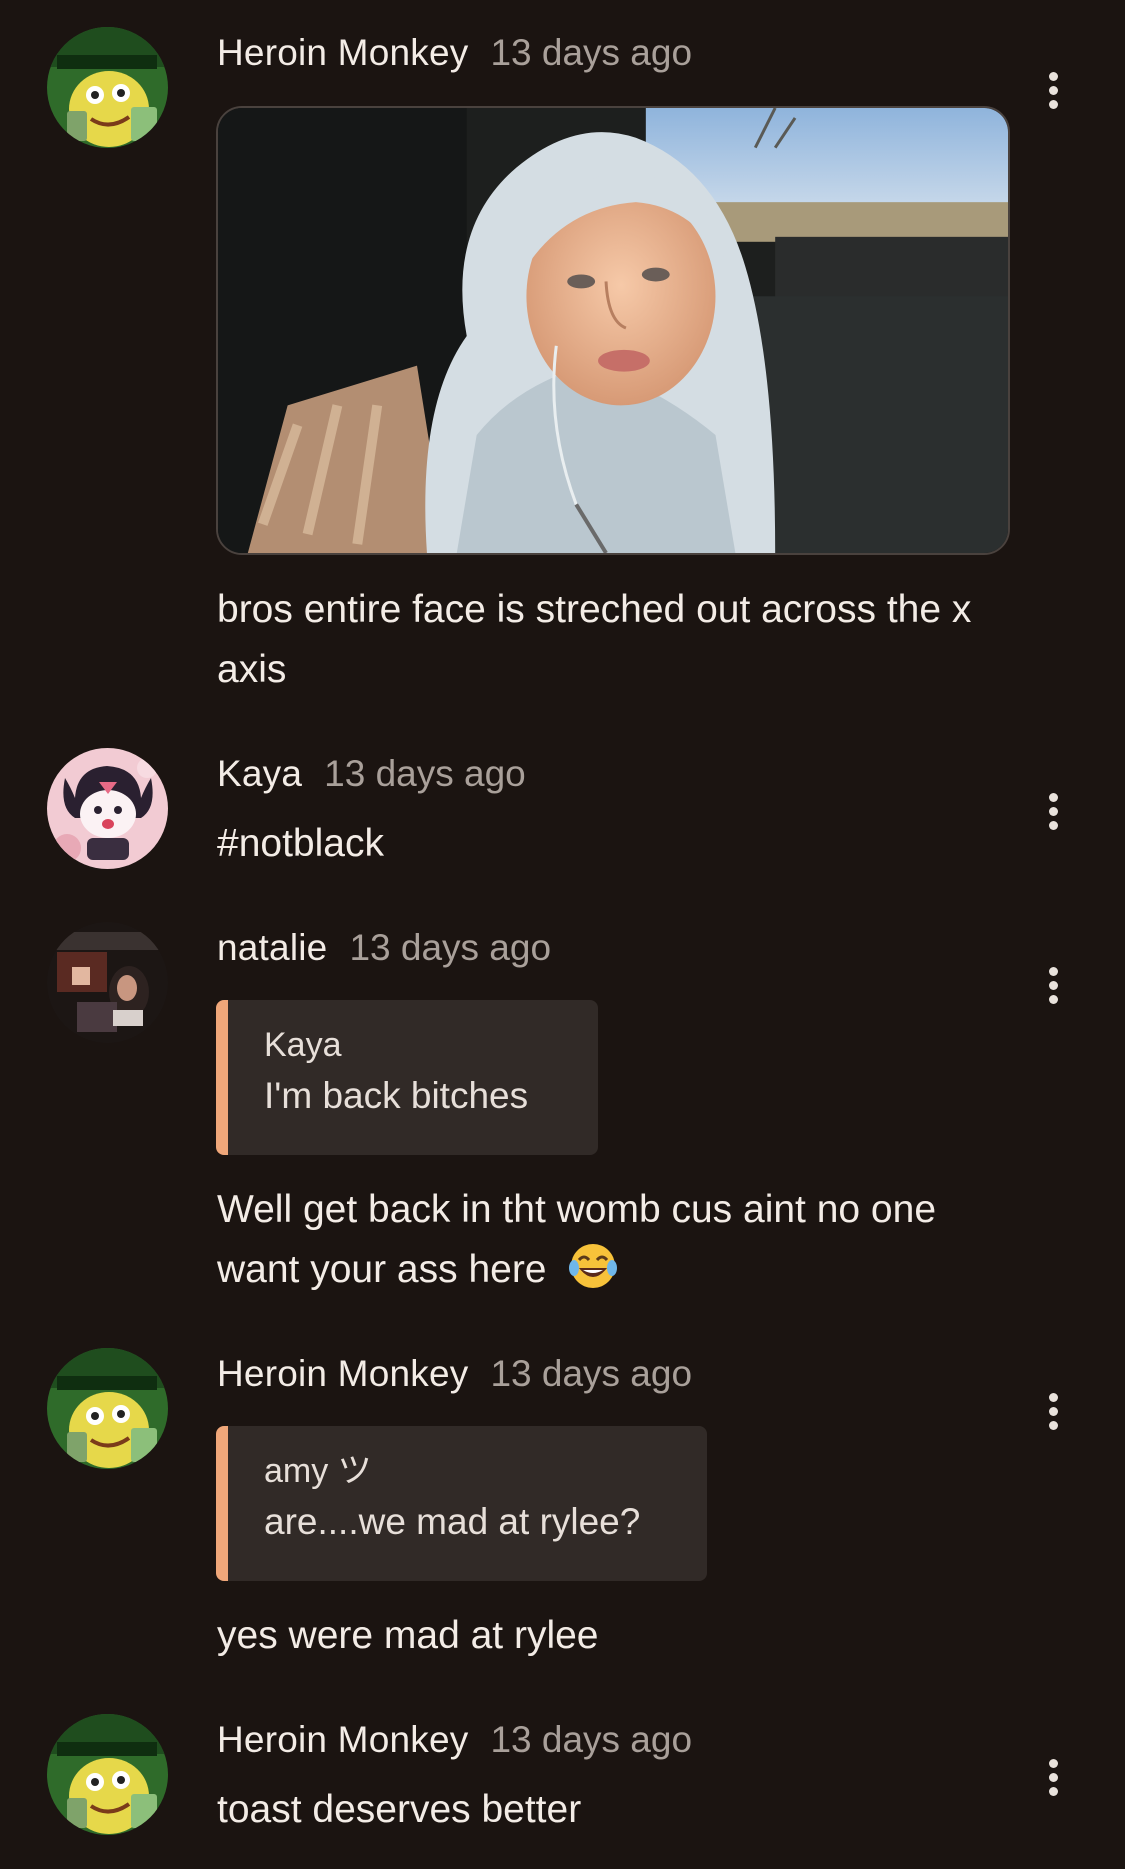 This screenshot has height=1869, width=1125. I want to click on comment-text: #notblack, so click(300, 843).